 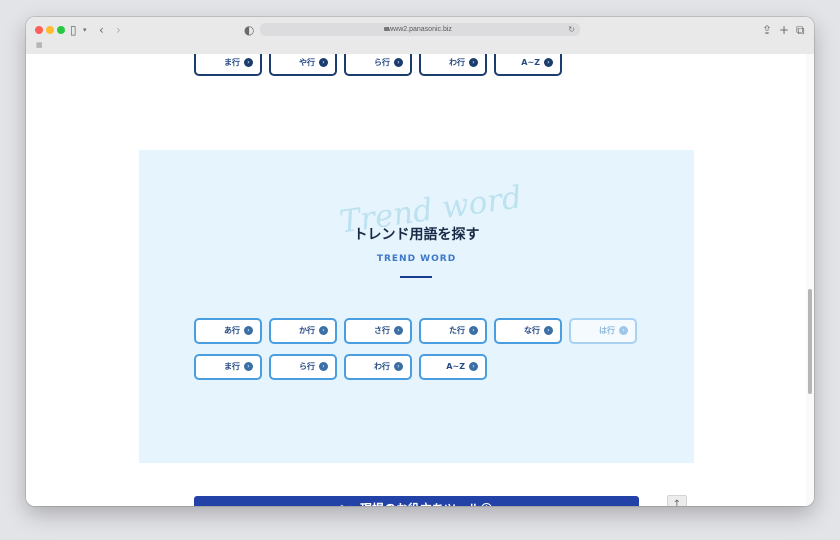 I want to click on close-window-button, so click(x=39, y=30).